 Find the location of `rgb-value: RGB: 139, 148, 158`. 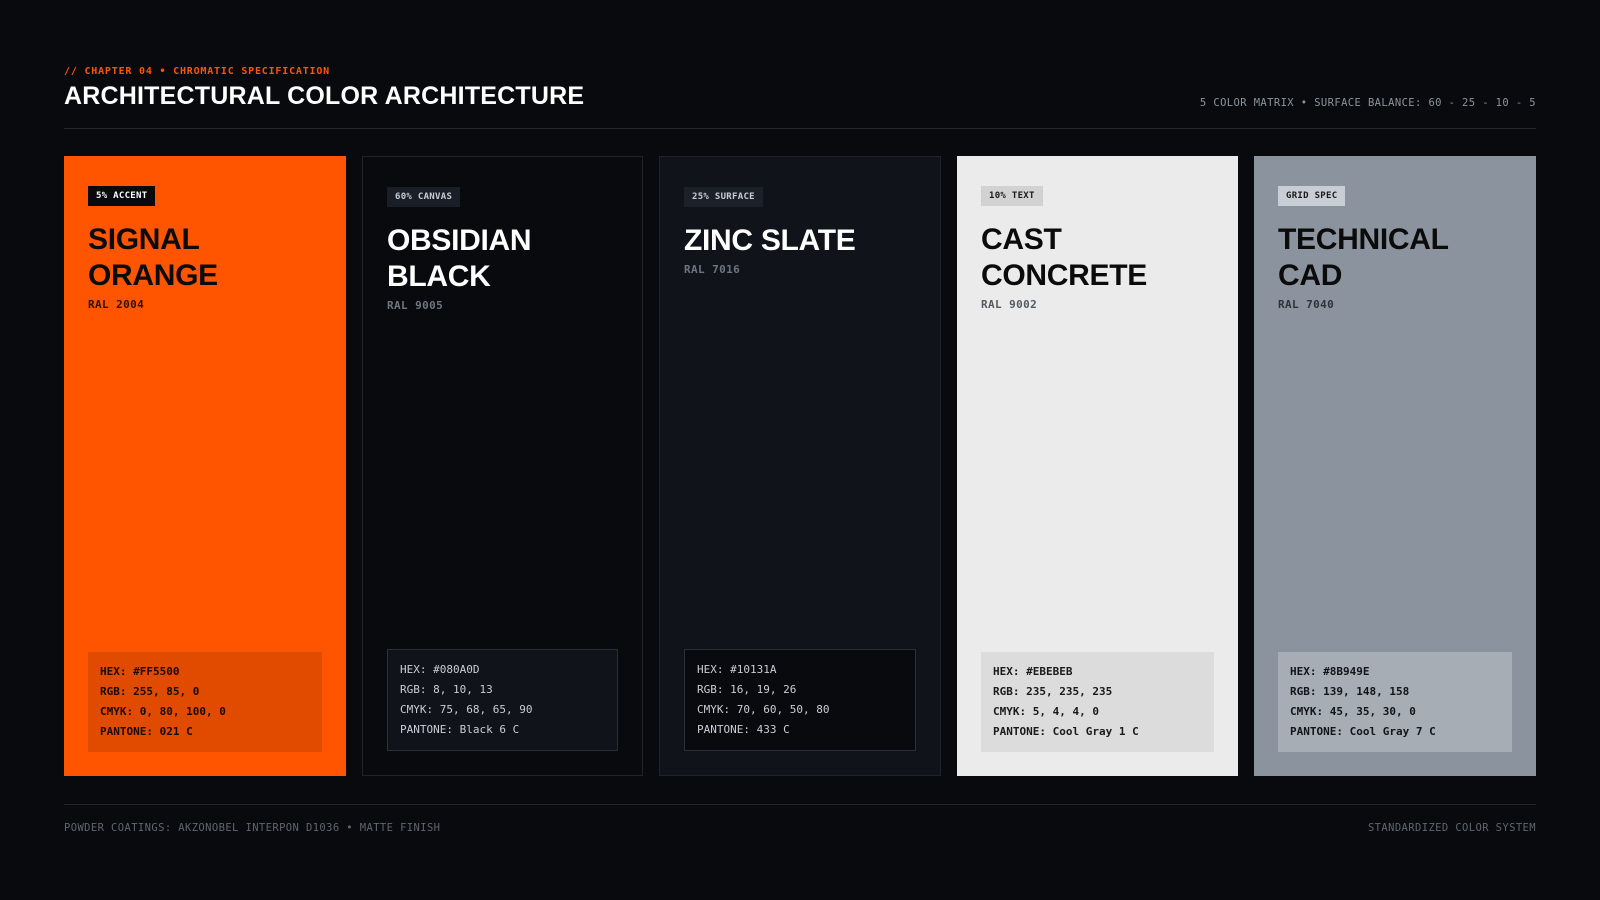

rgb-value: RGB: 139, 148, 158 is located at coordinates (1350, 691).